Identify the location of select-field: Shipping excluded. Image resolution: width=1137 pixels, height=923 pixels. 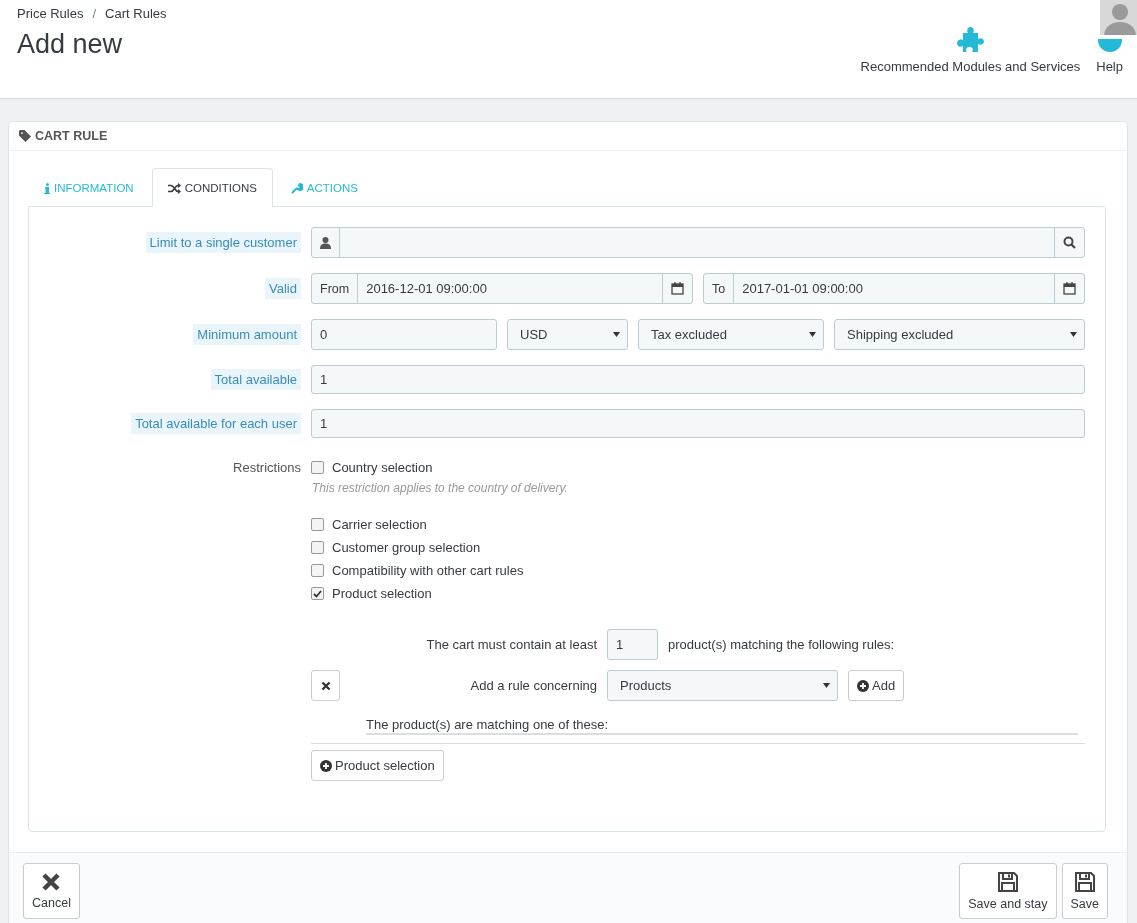
(959, 334).